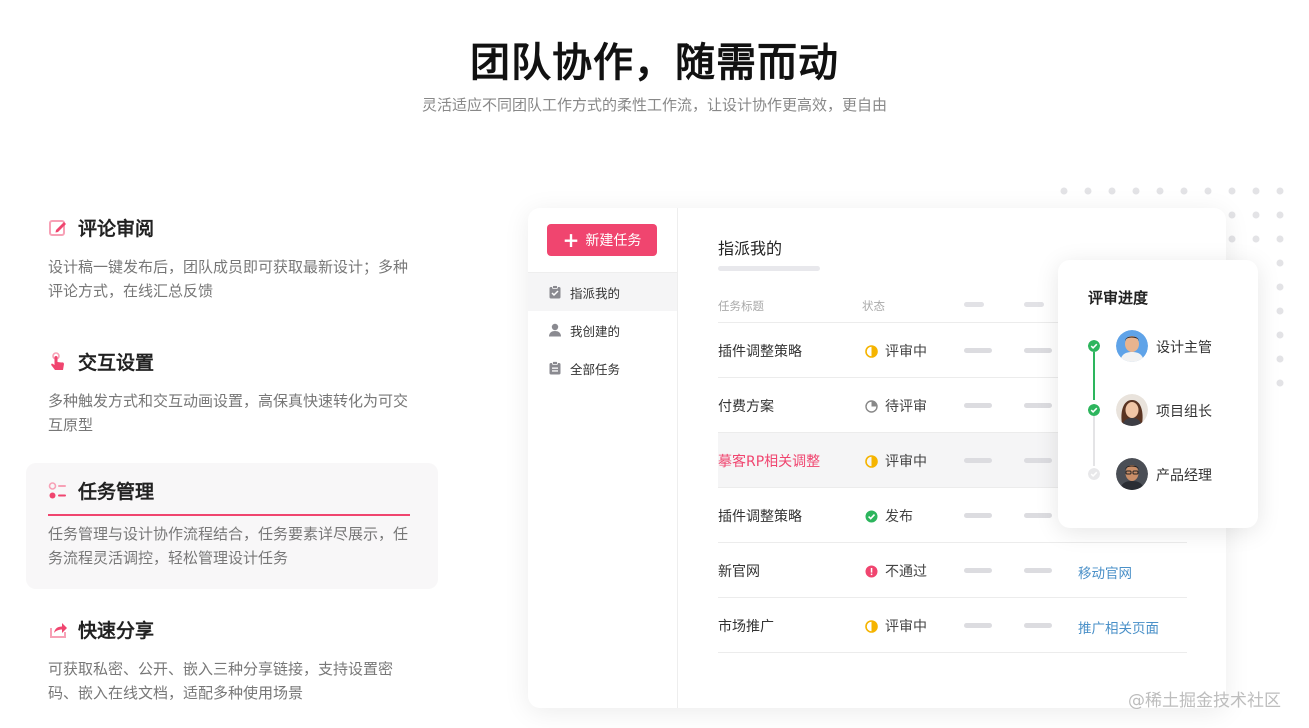 This screenshot has height=728, width=1309. What do you see at coordinates (613, 241) in the screenshot?
I see `new-task-label: 新建任务` at bounding box center [613, 241].